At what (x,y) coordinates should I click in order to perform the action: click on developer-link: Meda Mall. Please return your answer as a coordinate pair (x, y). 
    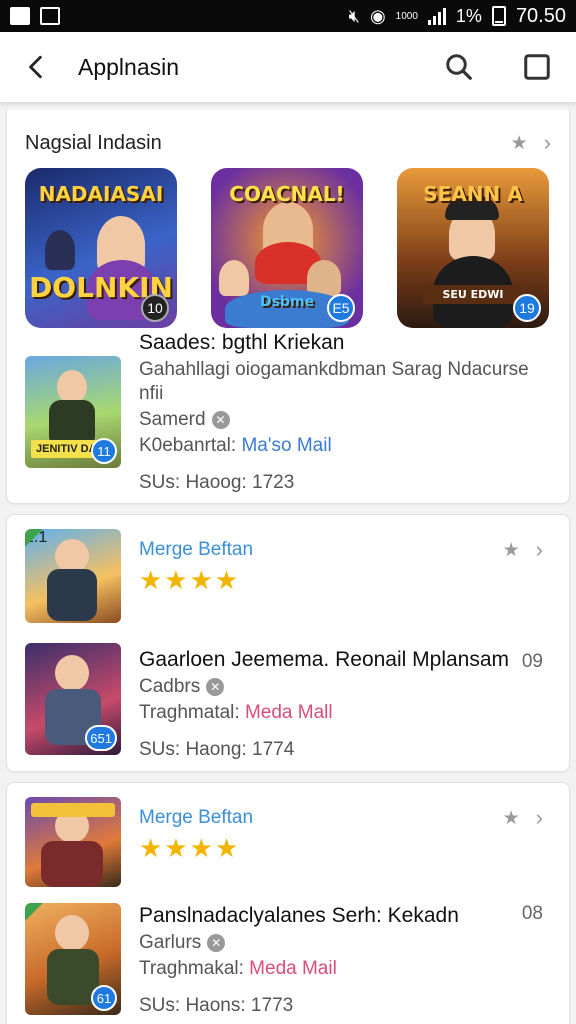
    Looking at the image, I should click on (289, 712).